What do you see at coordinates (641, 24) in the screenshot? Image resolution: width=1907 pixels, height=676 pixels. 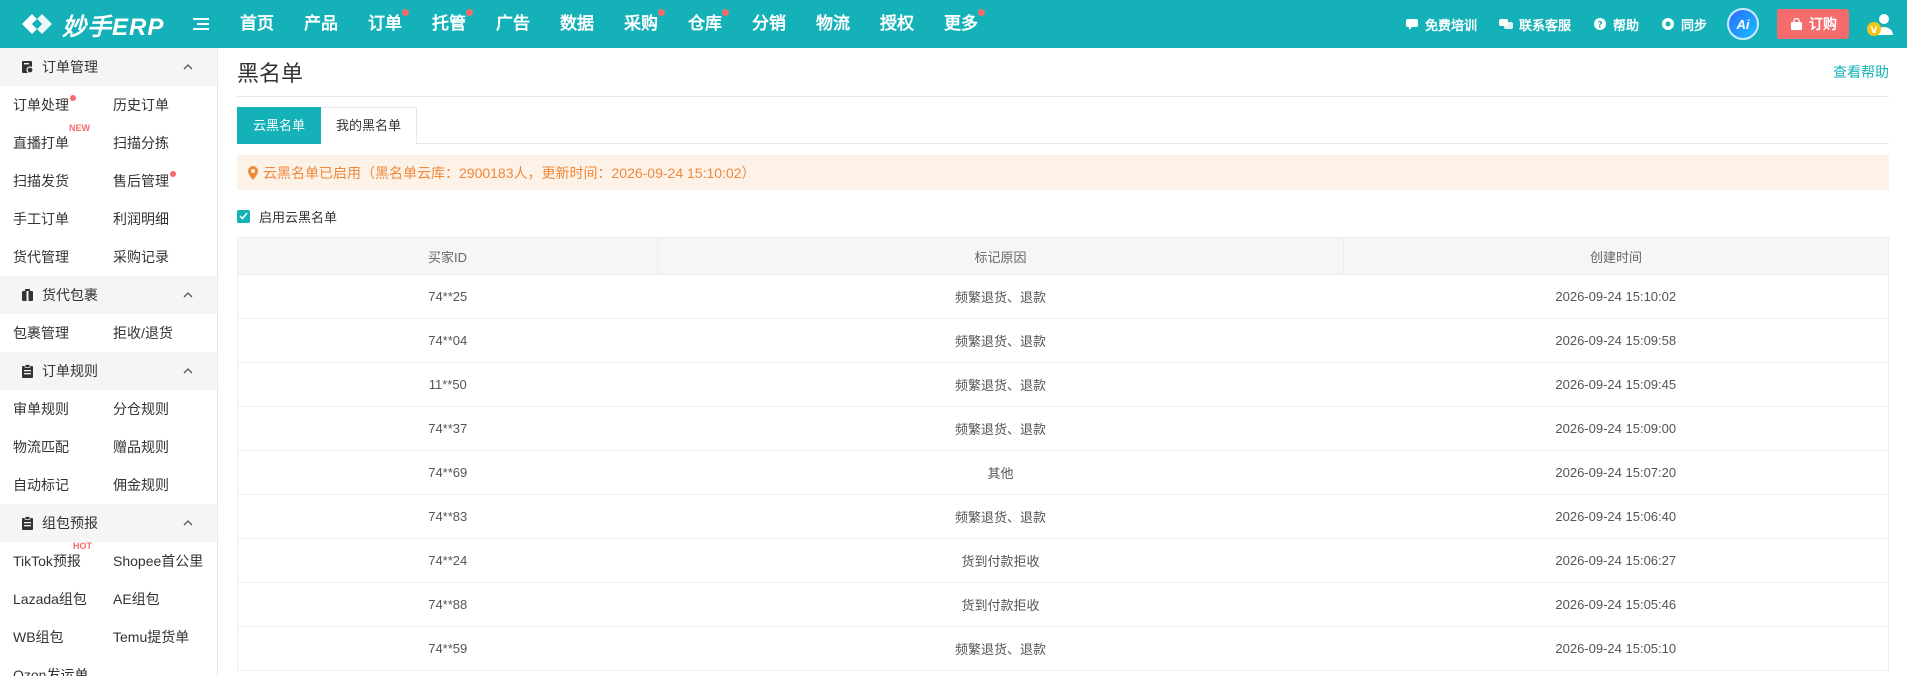 I see `nav-item-6: 采购` at bounding box center [641, 24].